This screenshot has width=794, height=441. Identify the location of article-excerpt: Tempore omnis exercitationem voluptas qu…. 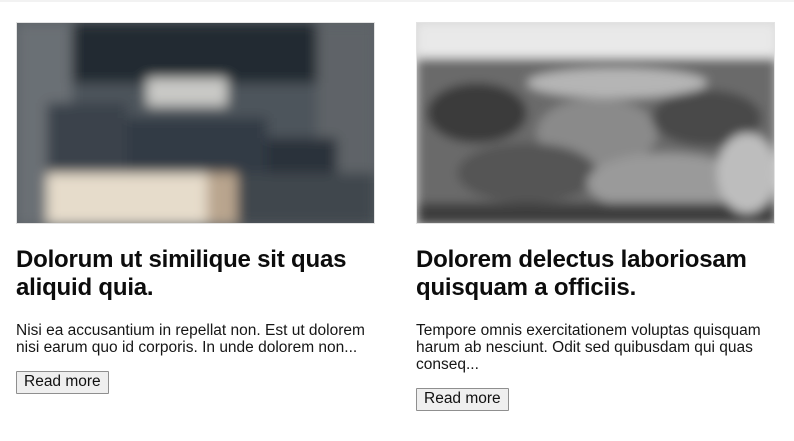
(588, 347).